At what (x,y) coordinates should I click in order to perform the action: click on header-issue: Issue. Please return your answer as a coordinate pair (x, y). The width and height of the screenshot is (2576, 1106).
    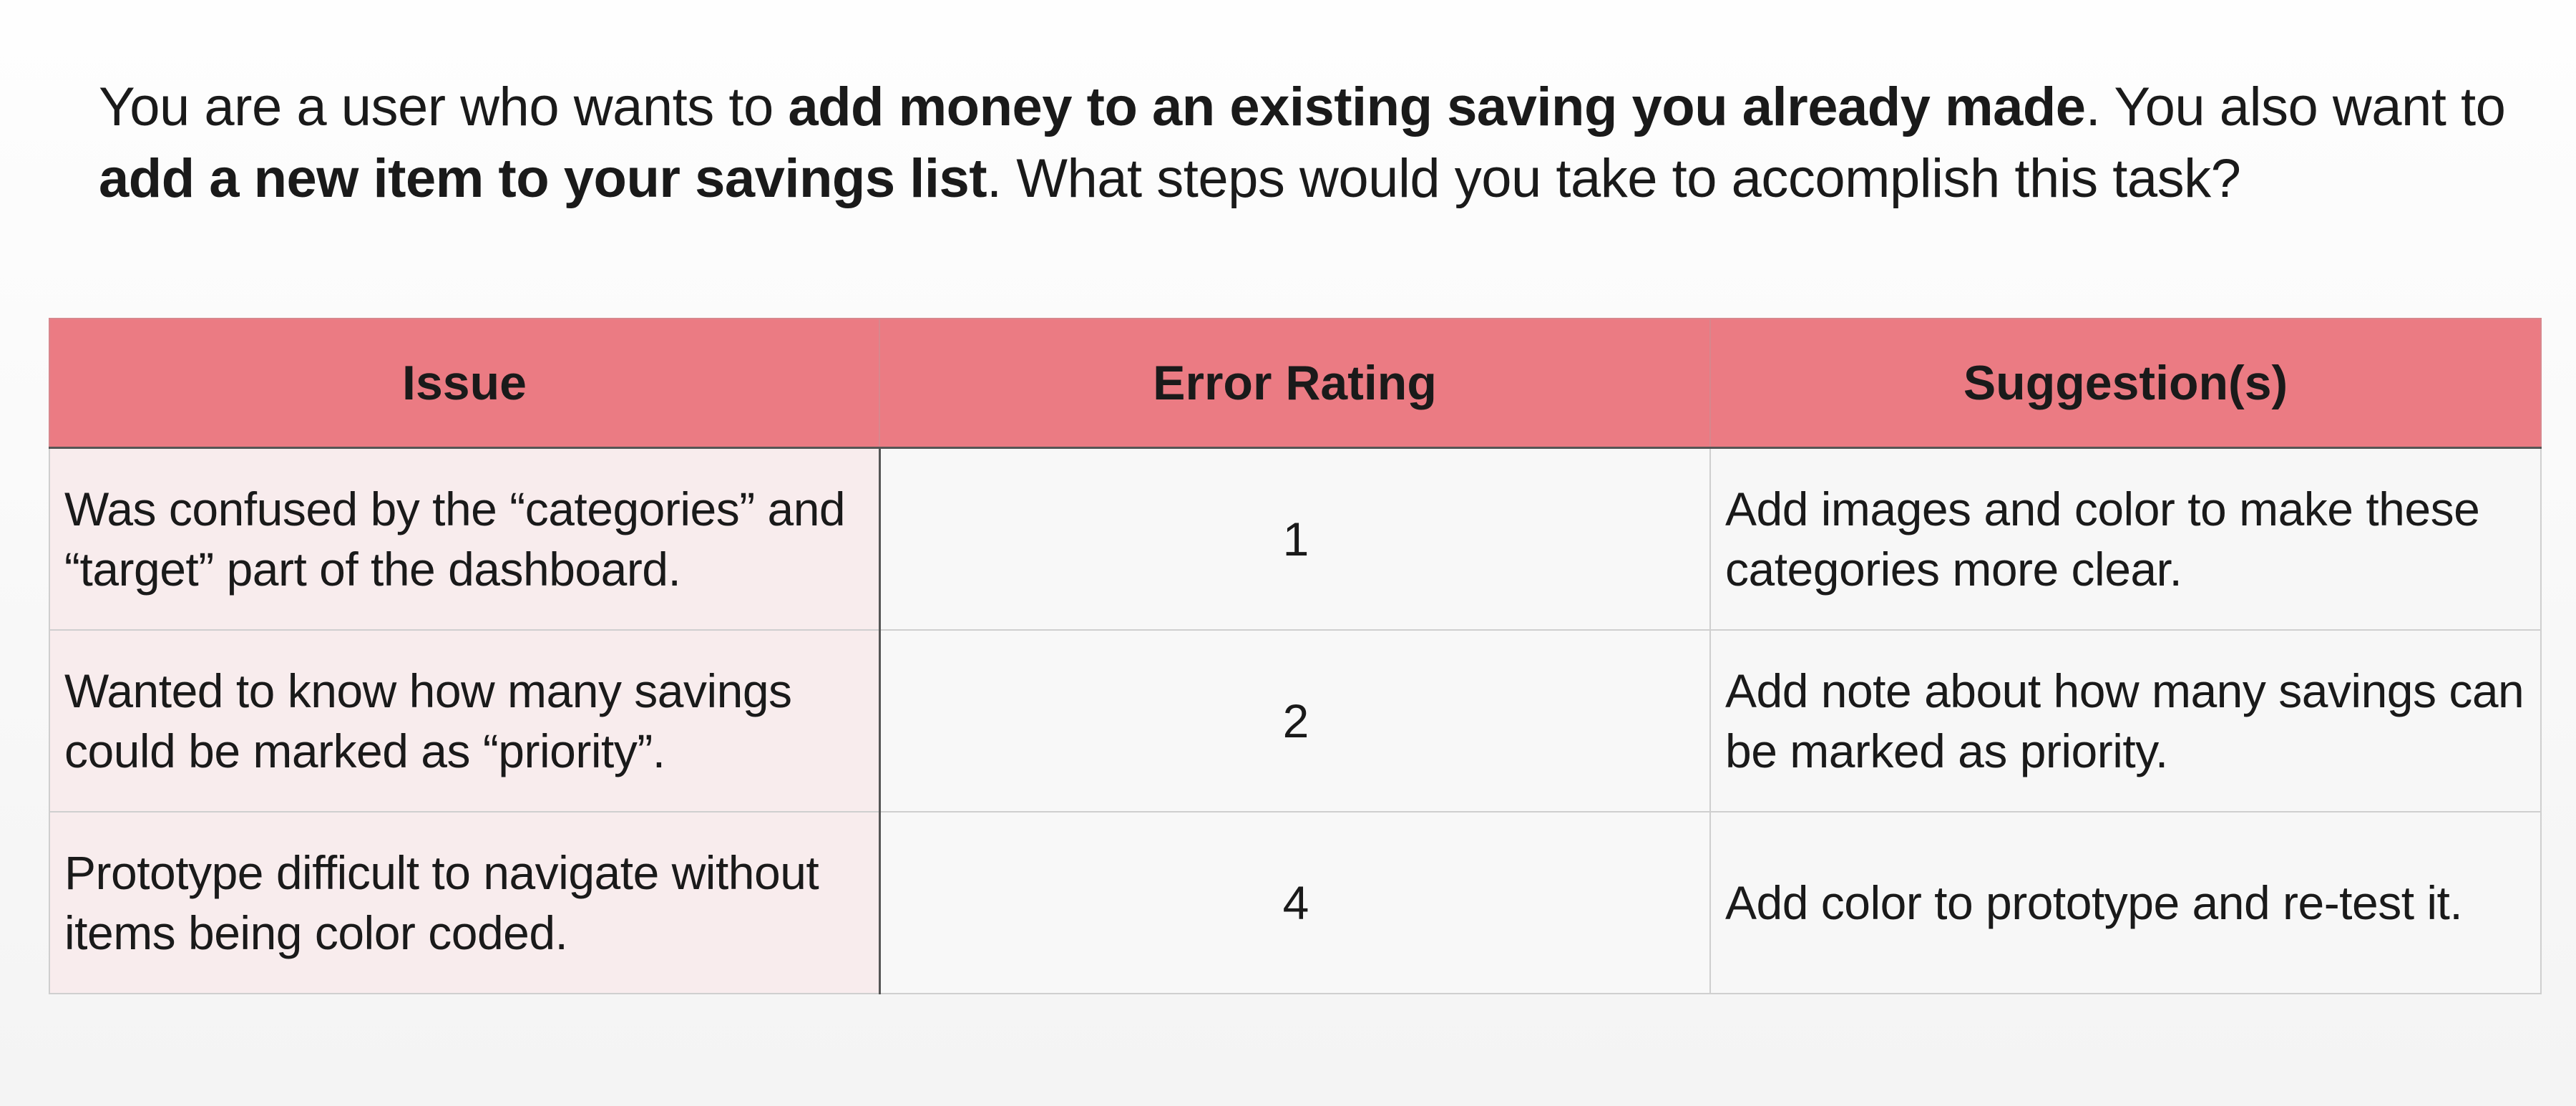
    Looking at the image, I should click on (464, 384).